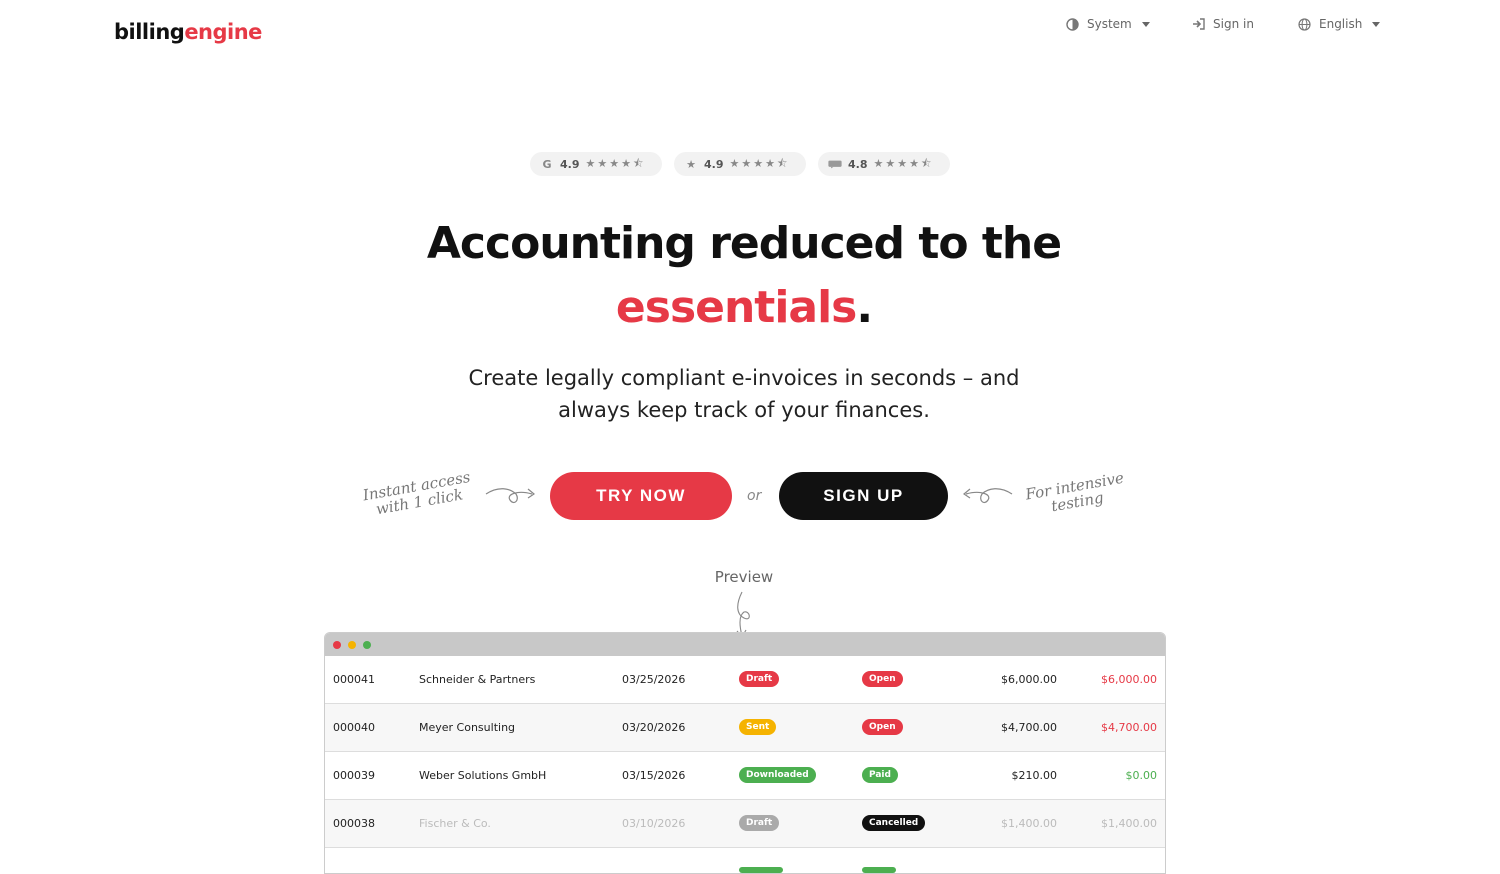 This screenshot has height=874, width=1500. What do you see at coordinates (1029, 823) in the screenshot?
I see `invoice-amount: $1,400.00` at bounding box center [1029, 823].